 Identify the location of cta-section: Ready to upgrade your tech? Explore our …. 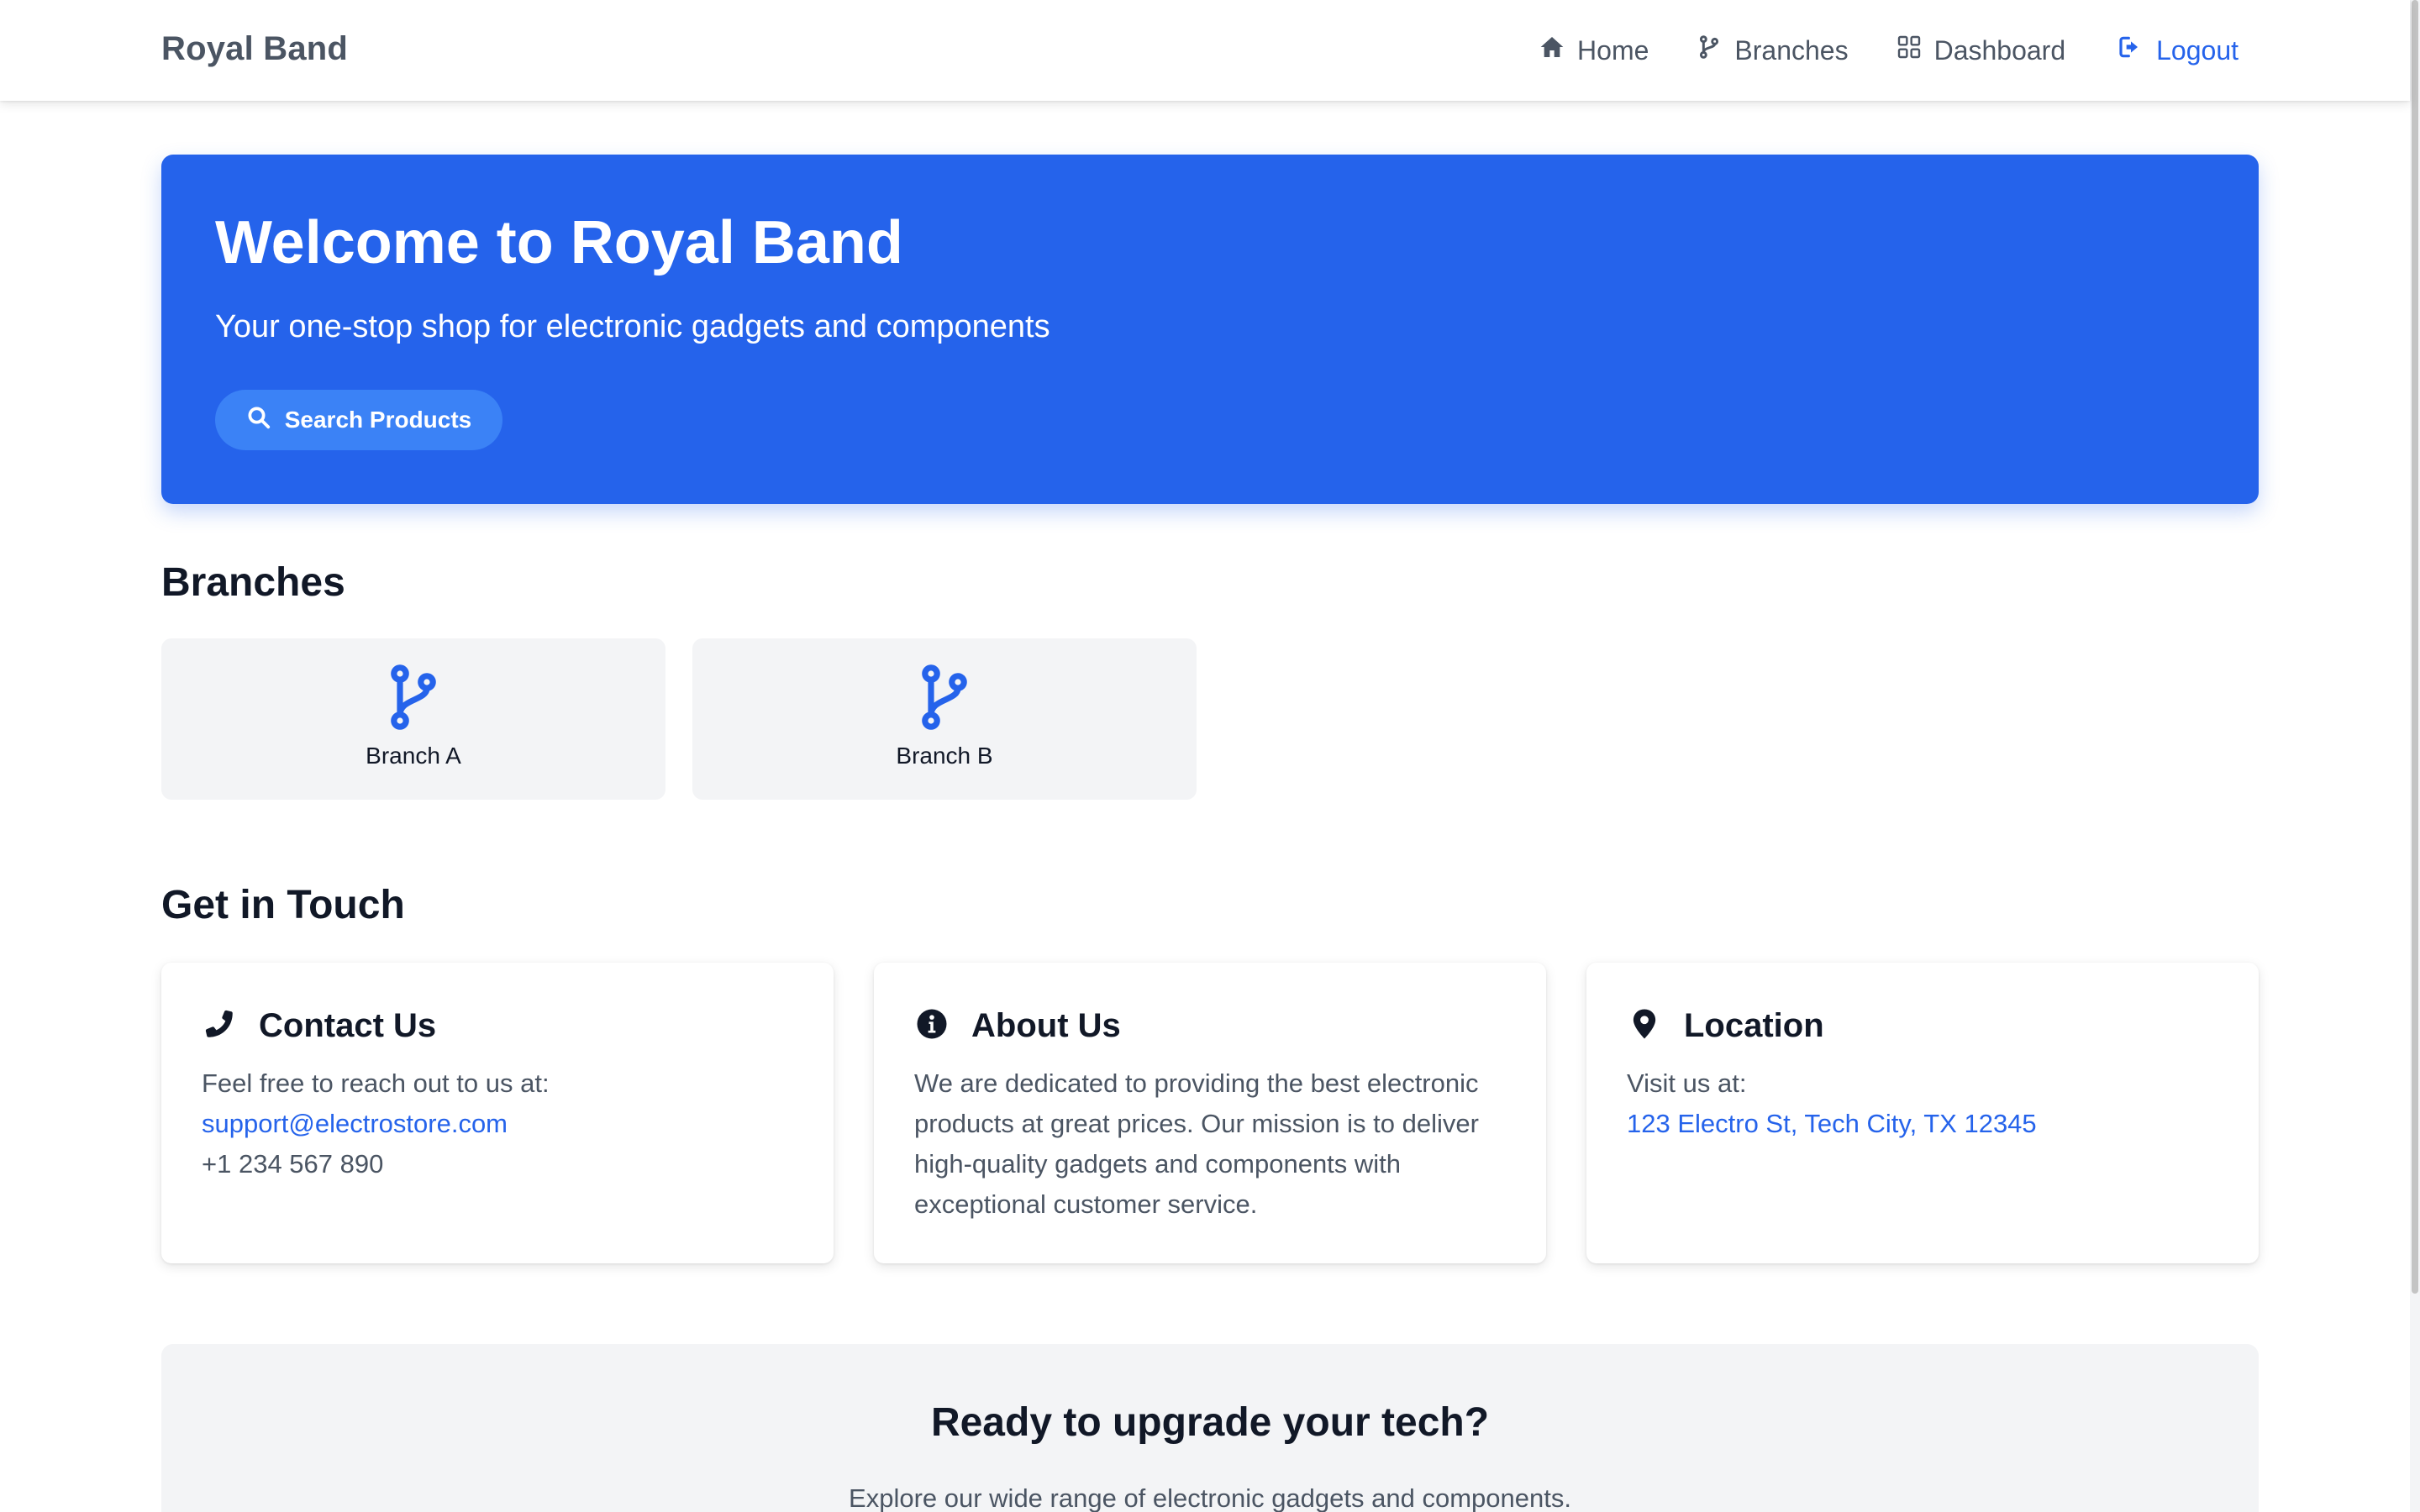
(1210, 1428).